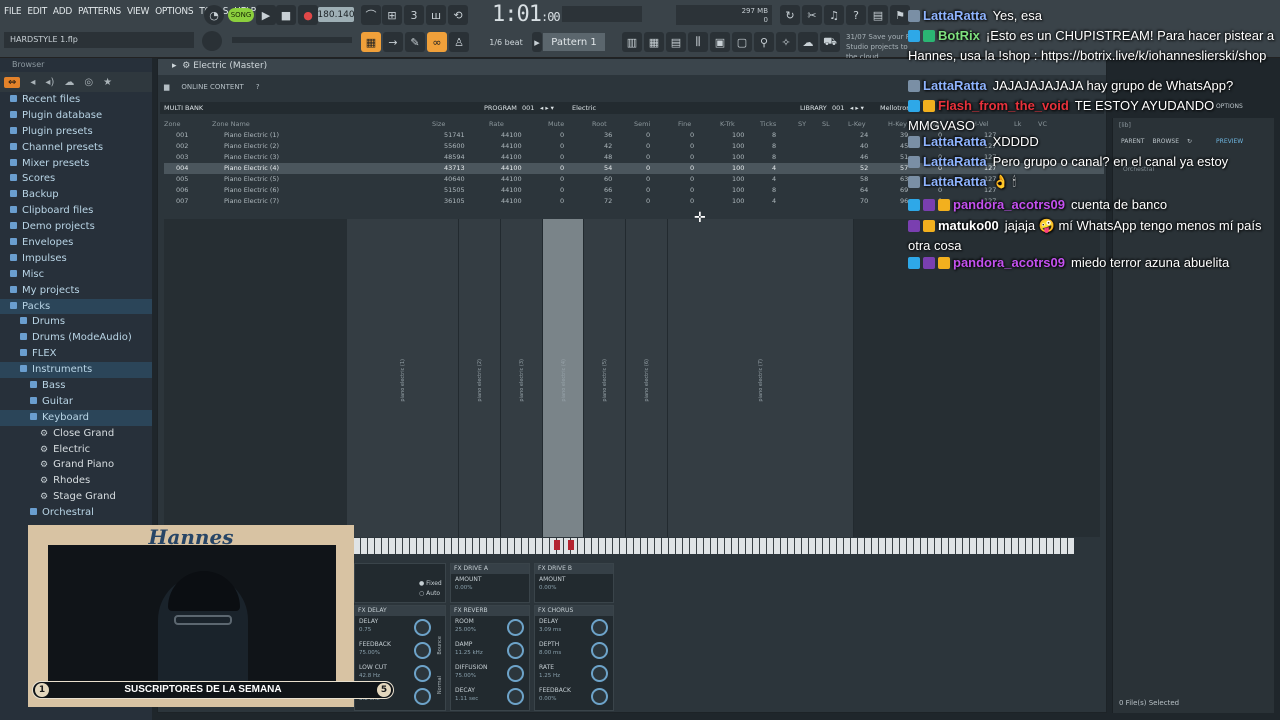  I want to click on step-edit-icon: ш, so click(436, 15).